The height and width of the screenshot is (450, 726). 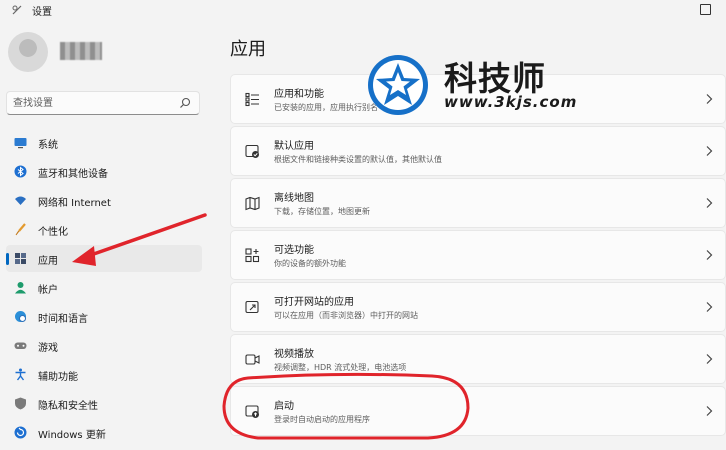 What do you see at coordinates (294, 146) in the screenshot?
I see `card-title: 默认应用` at bounding box center [294, 146].